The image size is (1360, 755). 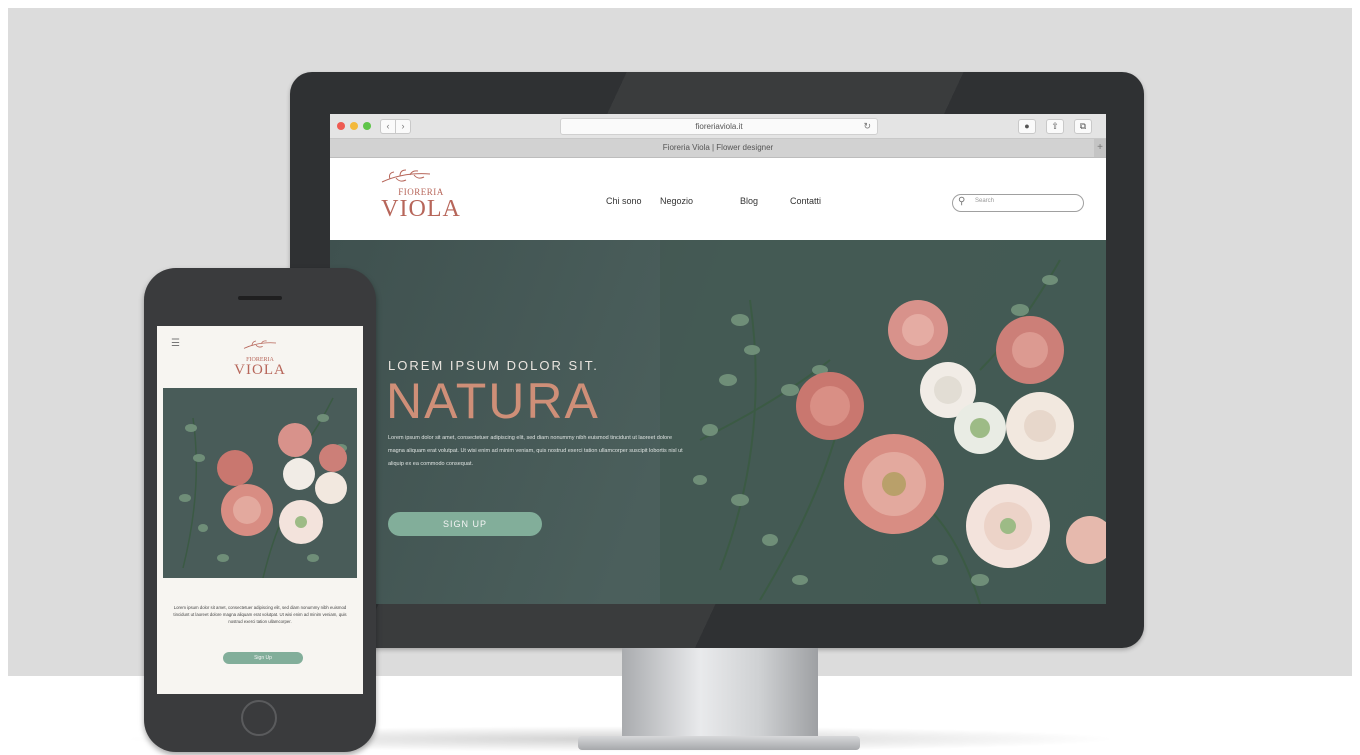 What do you see at coordinates (263, 658) in the screenshot?
I see `mobile-sign-up-button: Sign Up` at bounding box center [263, 658].